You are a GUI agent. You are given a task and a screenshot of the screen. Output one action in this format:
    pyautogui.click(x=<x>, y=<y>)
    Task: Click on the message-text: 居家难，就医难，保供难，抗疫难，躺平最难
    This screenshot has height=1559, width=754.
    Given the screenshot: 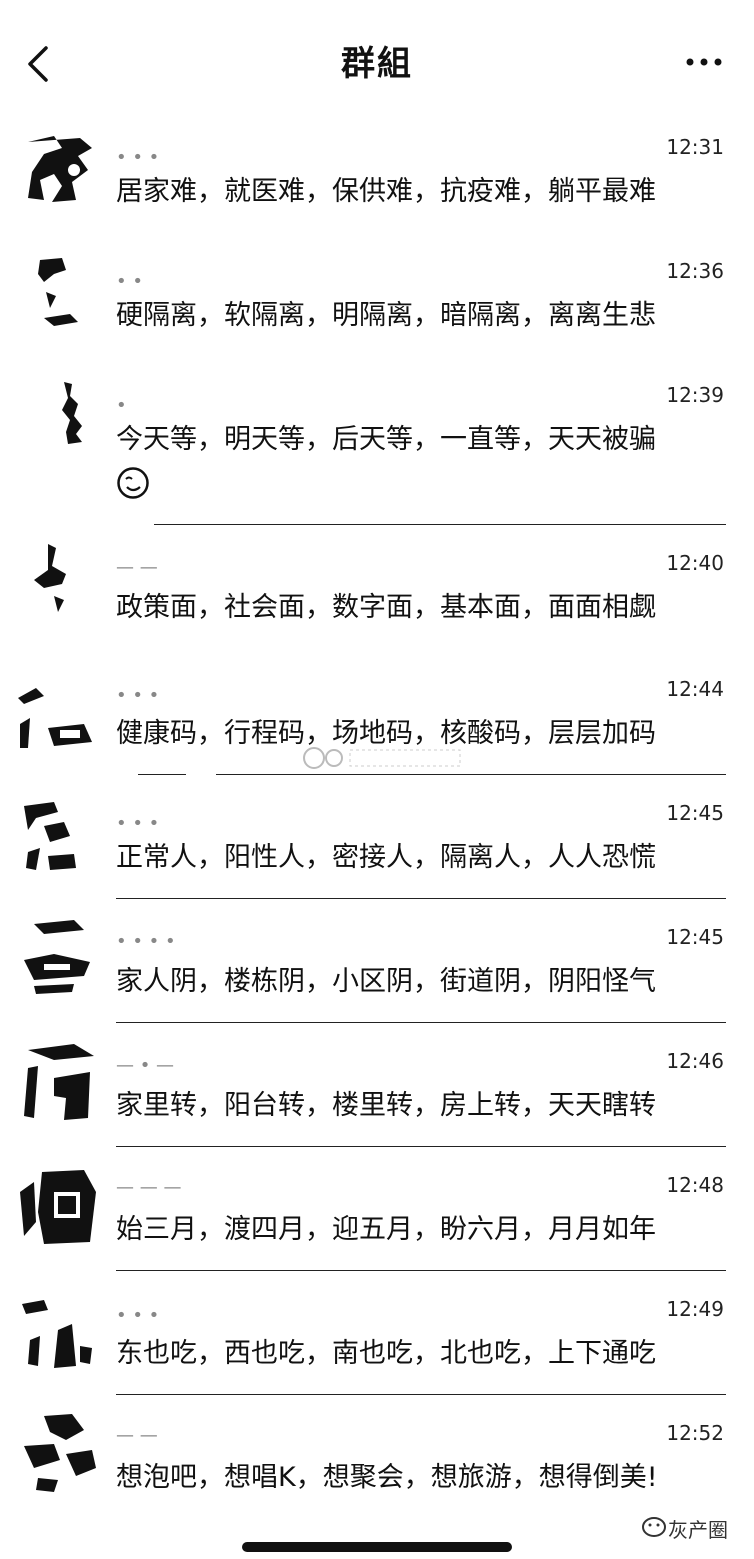 What is the action you would take?
    pyautogui.click(x=386, y=191)
    